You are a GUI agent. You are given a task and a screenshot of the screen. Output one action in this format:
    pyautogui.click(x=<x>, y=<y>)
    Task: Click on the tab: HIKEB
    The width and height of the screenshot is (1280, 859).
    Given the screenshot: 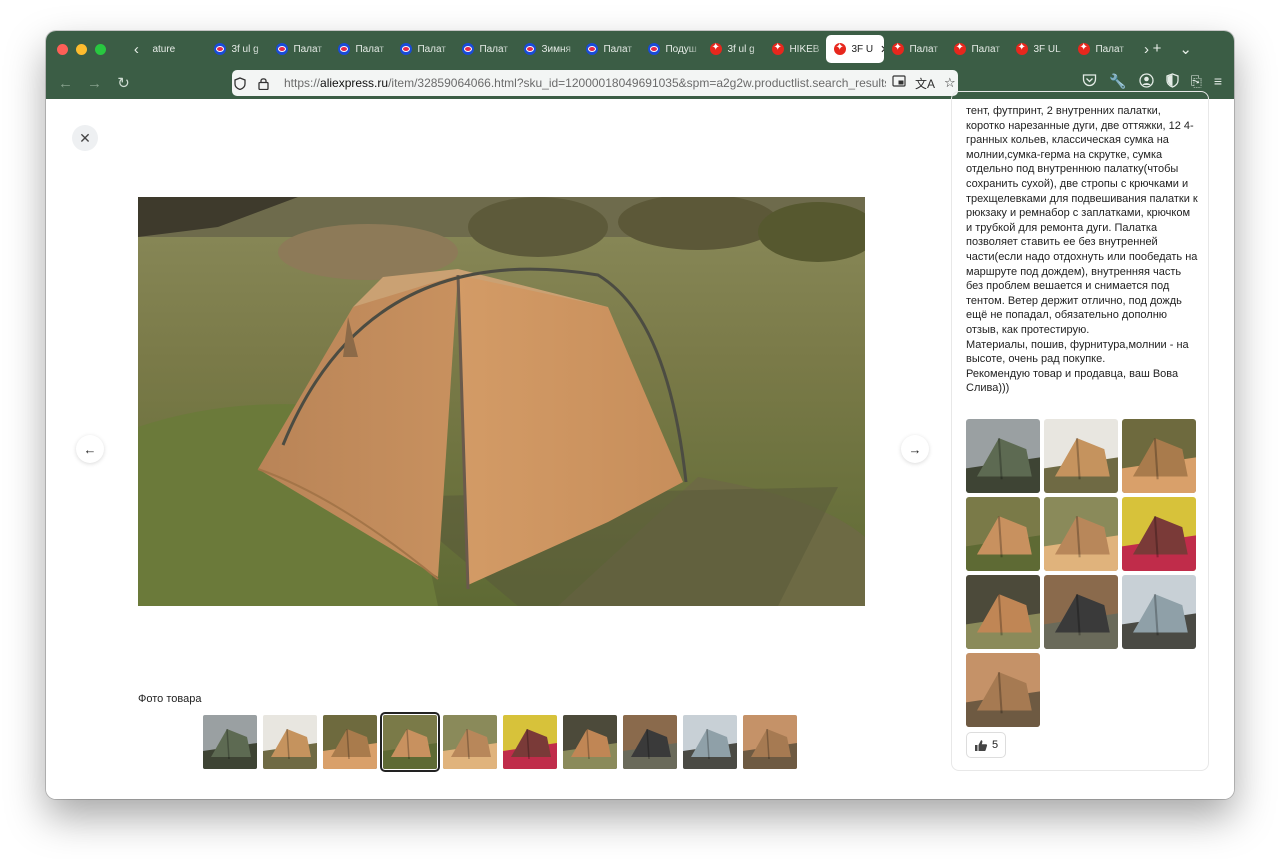 What is the action you would take?
    pyautogui.click(x=795, y=49)
    